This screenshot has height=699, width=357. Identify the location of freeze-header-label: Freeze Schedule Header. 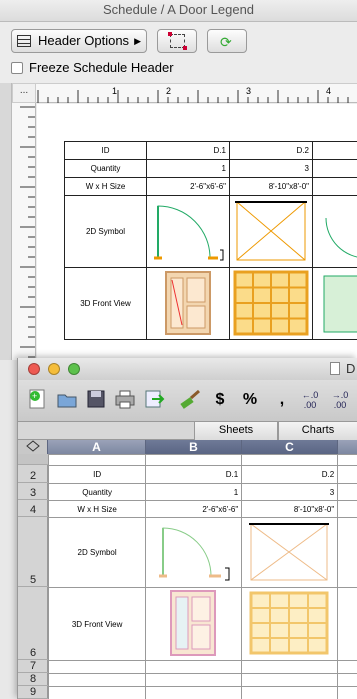
(101, 67).